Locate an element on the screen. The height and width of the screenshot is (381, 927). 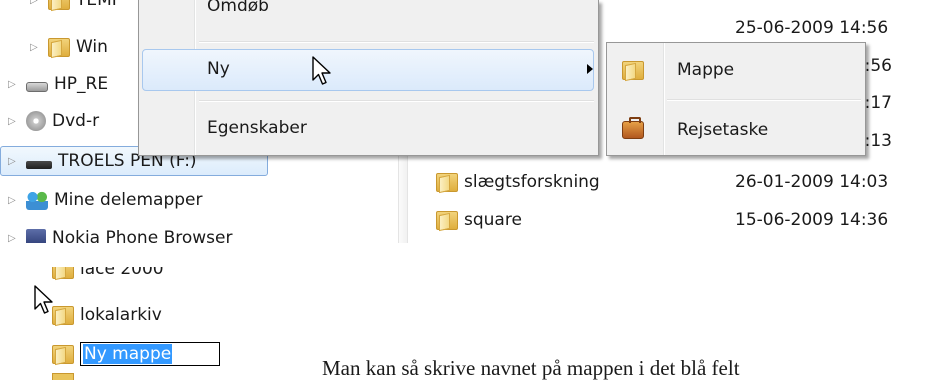
menu-icon-gutter is located at coordinates (664, 99).